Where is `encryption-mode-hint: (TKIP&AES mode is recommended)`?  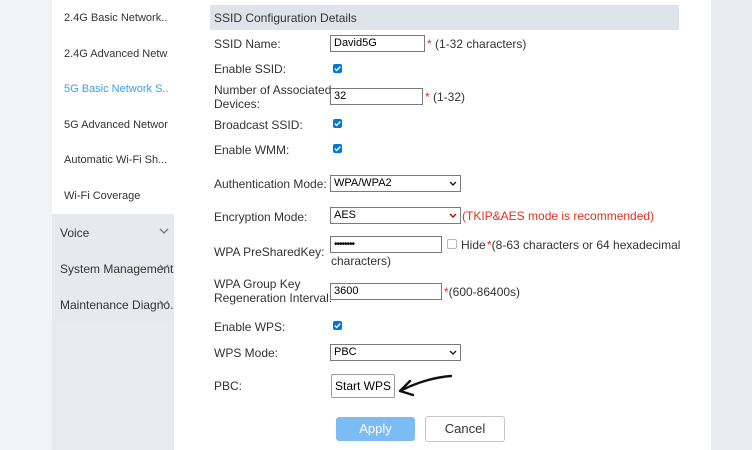 encryption-mode-hint: (TKIP&AES mode is recommended) is located at coordinates (558, 216).